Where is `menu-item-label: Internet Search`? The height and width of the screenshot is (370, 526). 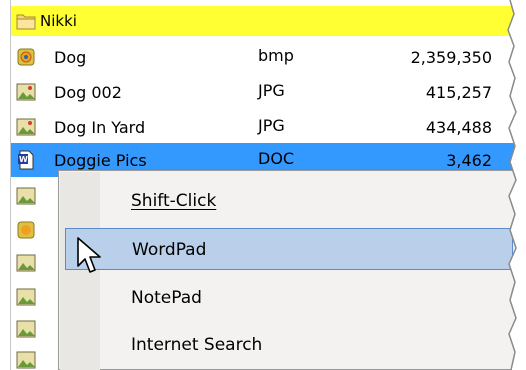
menu-item-label: Internet Search is located at coordinates (197, 345).